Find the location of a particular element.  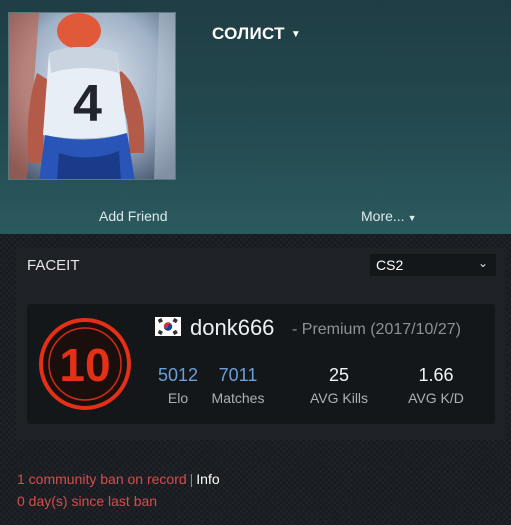

stat-avg-kills-value: 25 is located at coordinates (339, 375).